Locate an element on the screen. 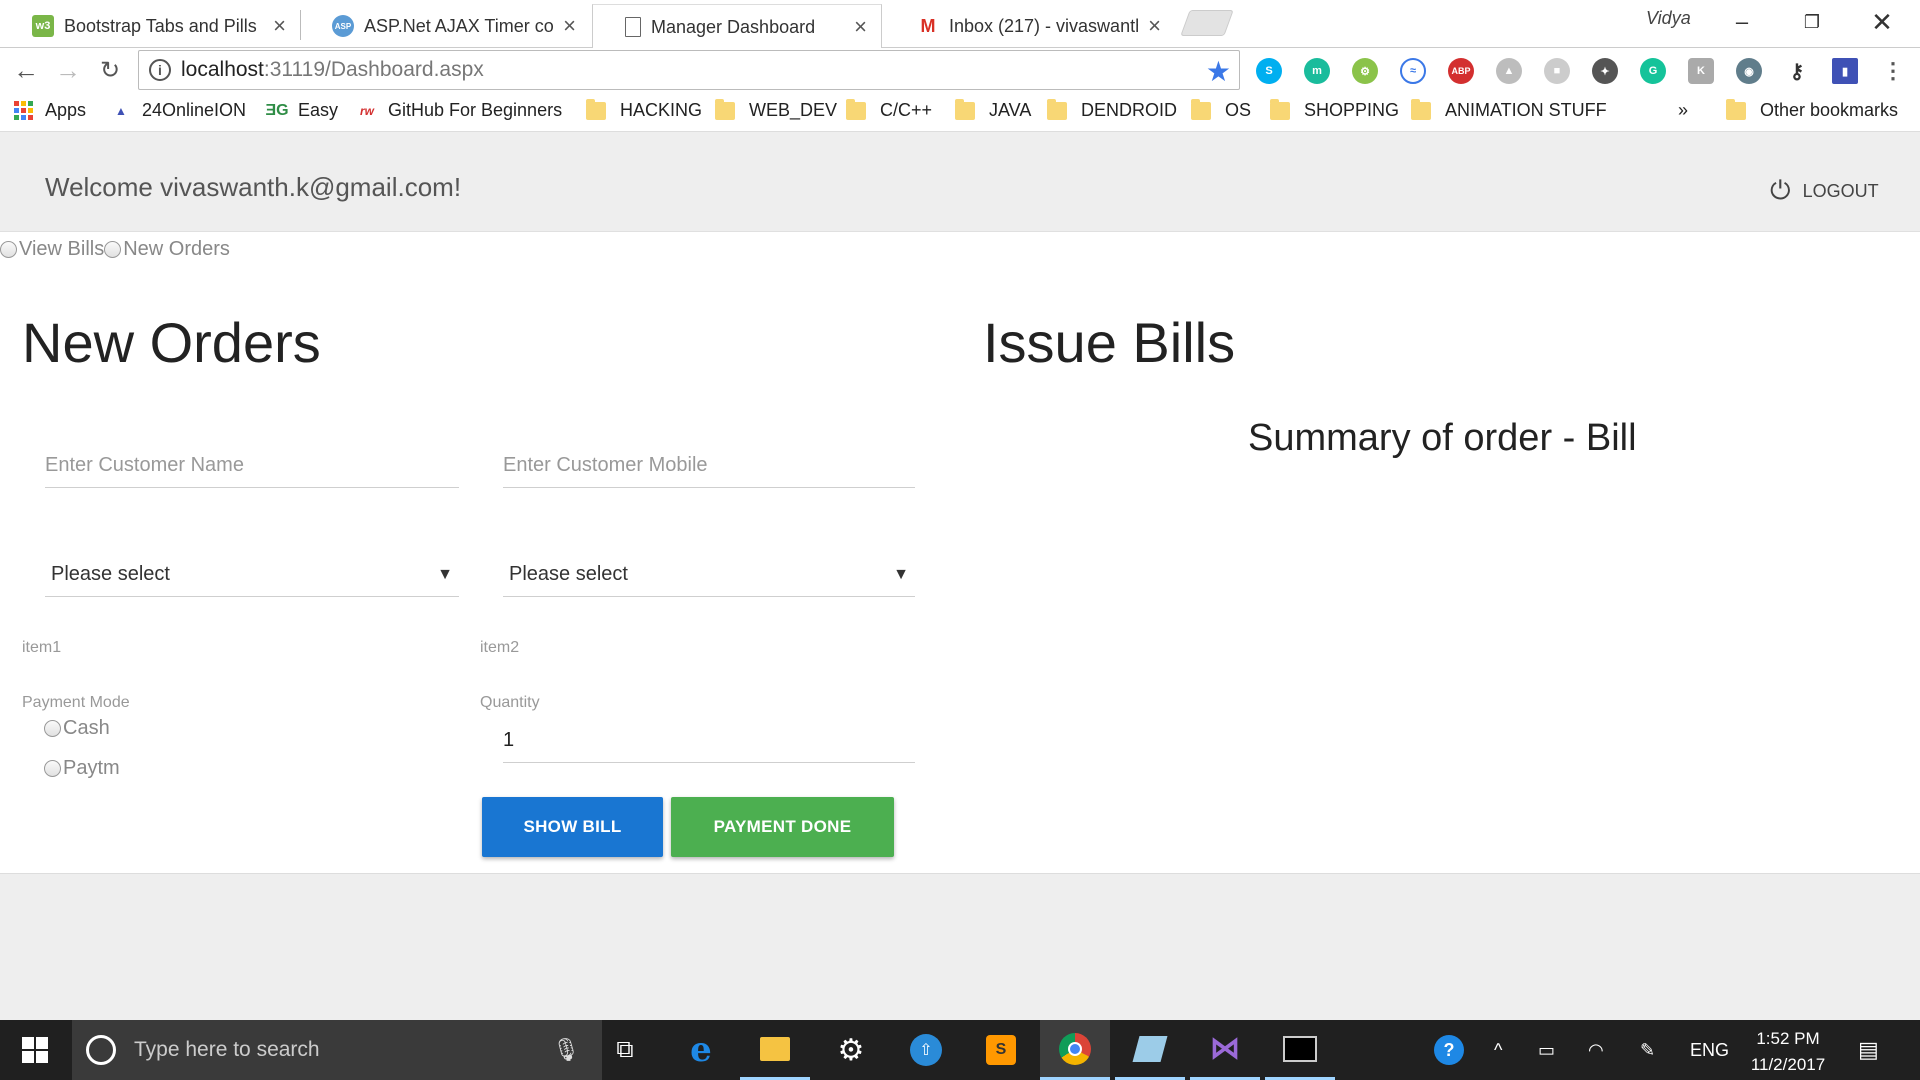  skype-icon: S is located at coordinates (1269, 71).